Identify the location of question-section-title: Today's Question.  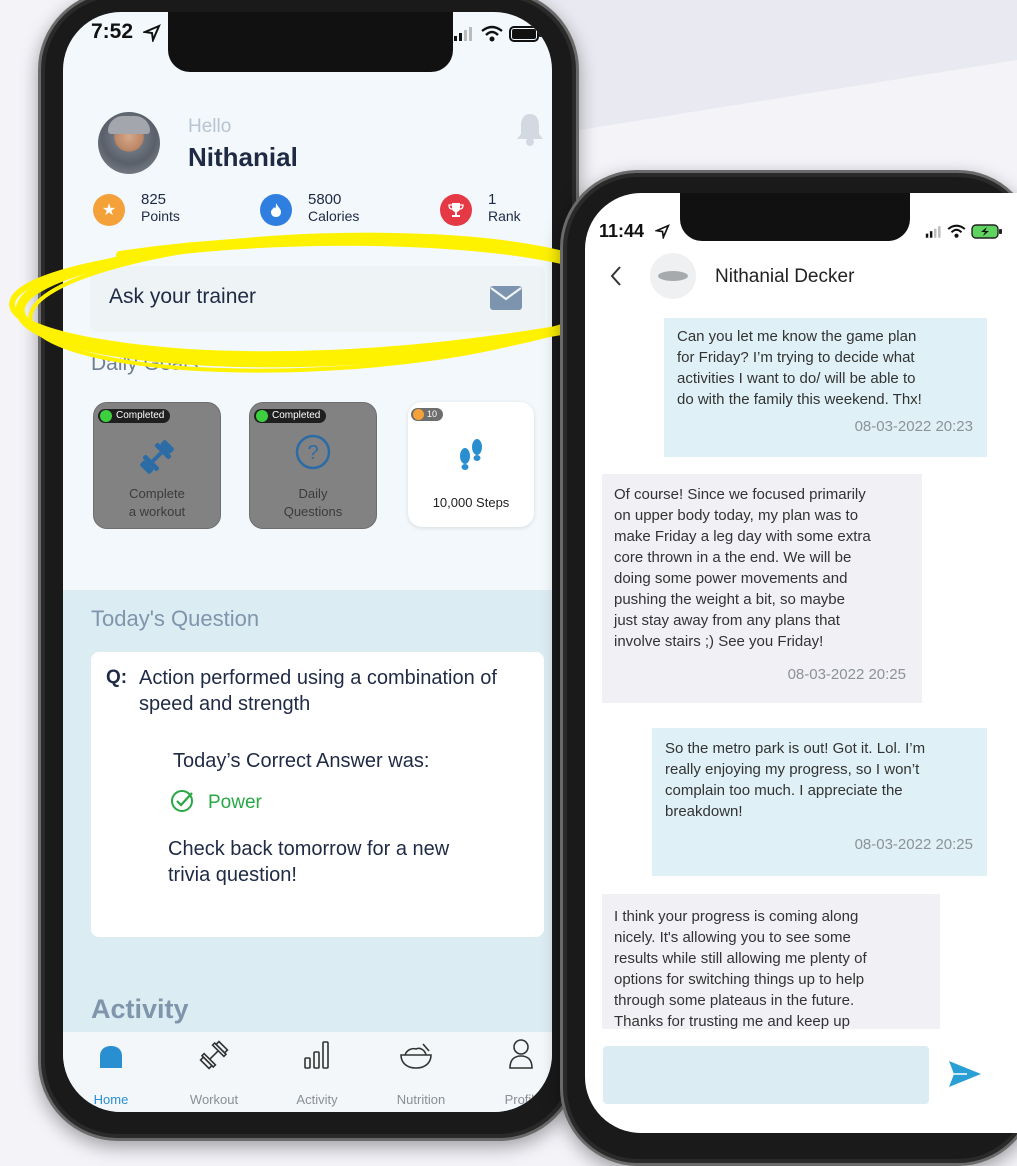
(175, 618).